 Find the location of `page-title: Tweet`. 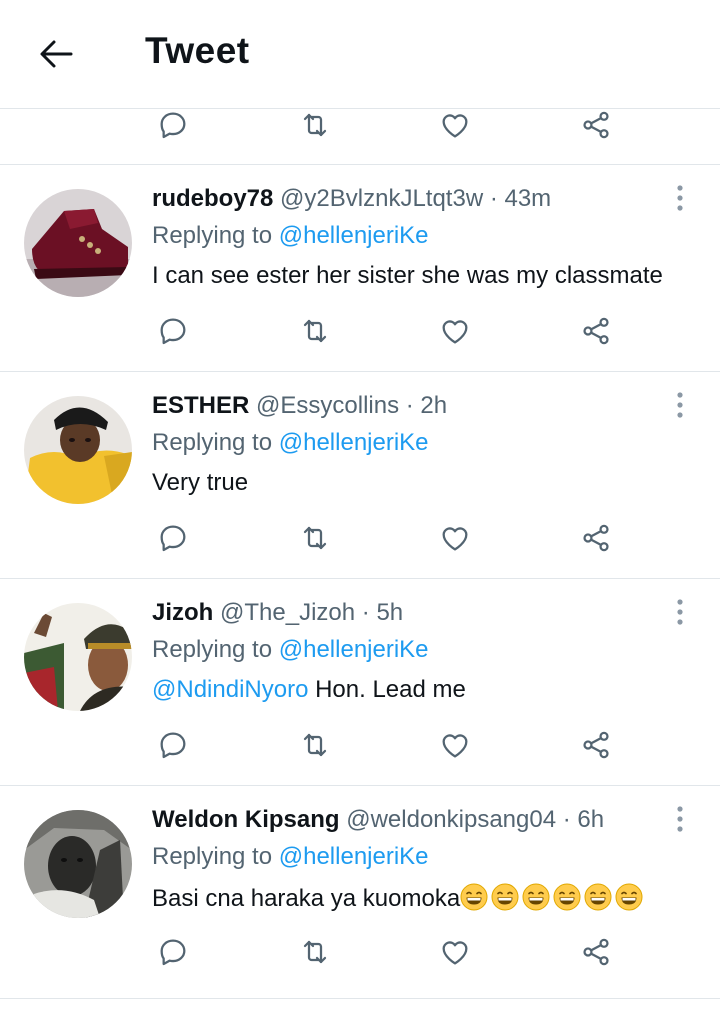

page-title: Tweet is located at coordinates (197, 50).